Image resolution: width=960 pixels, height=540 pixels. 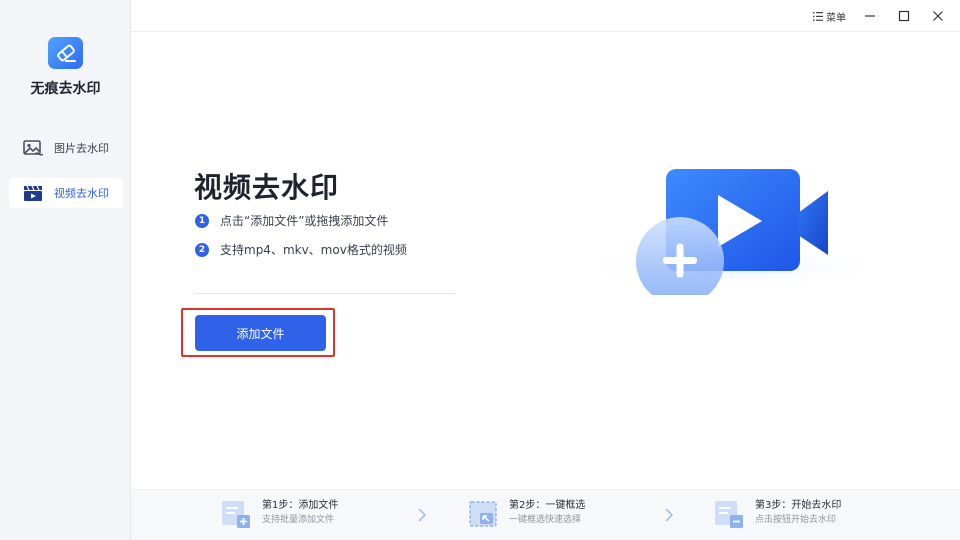 I want to click on maximize-button, so click(x=904, y=16).